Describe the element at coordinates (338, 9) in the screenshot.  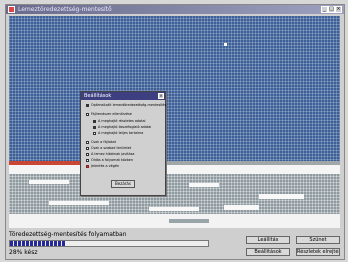
I see `close-icon: ×` at that location.